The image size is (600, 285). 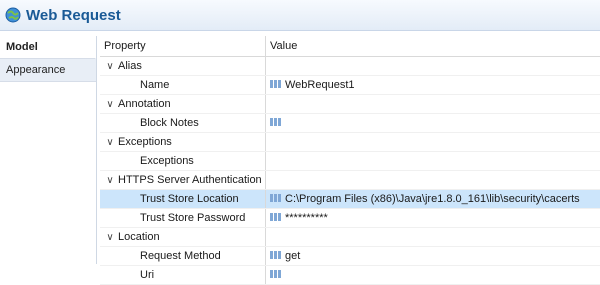 What do you see at coordinates (13, 15) in the screenshot?
I see `web-request-icon` at bounding box center [13, 15].